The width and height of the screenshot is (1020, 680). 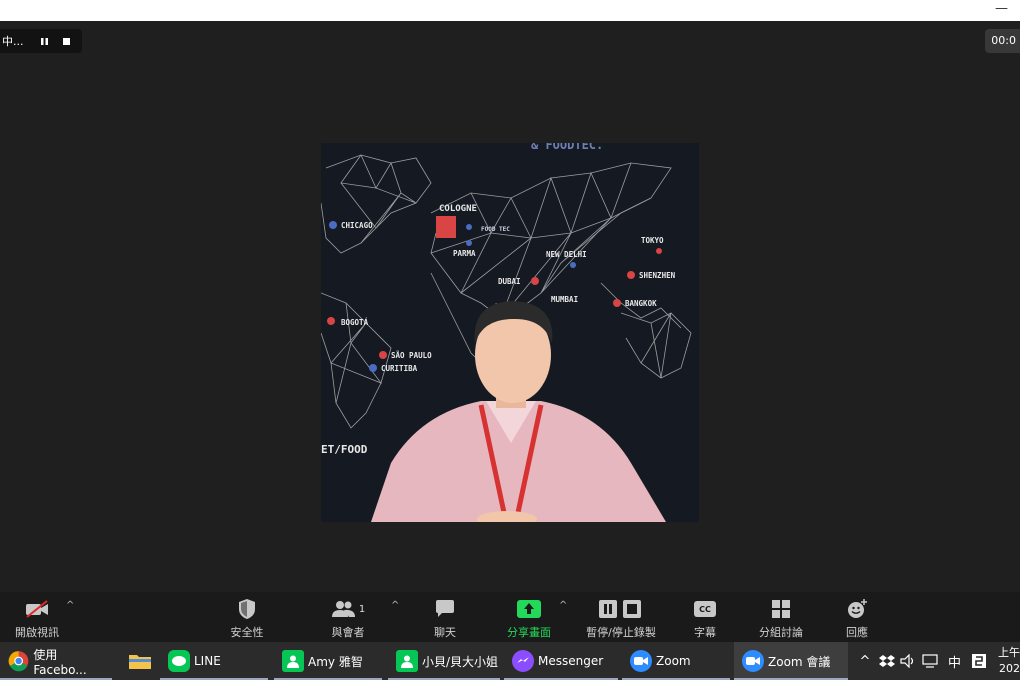 I want to click on dropbox-icon, so click(x=887, y=661).